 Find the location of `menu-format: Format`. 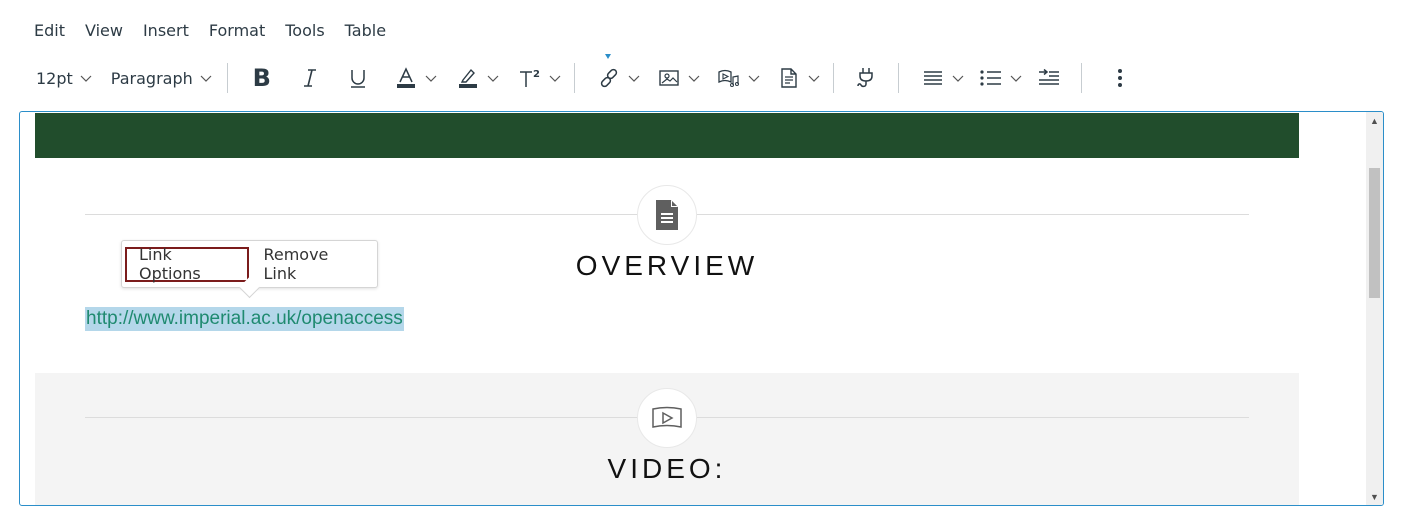

menu-format: Format is located at coordinates (237, 31).